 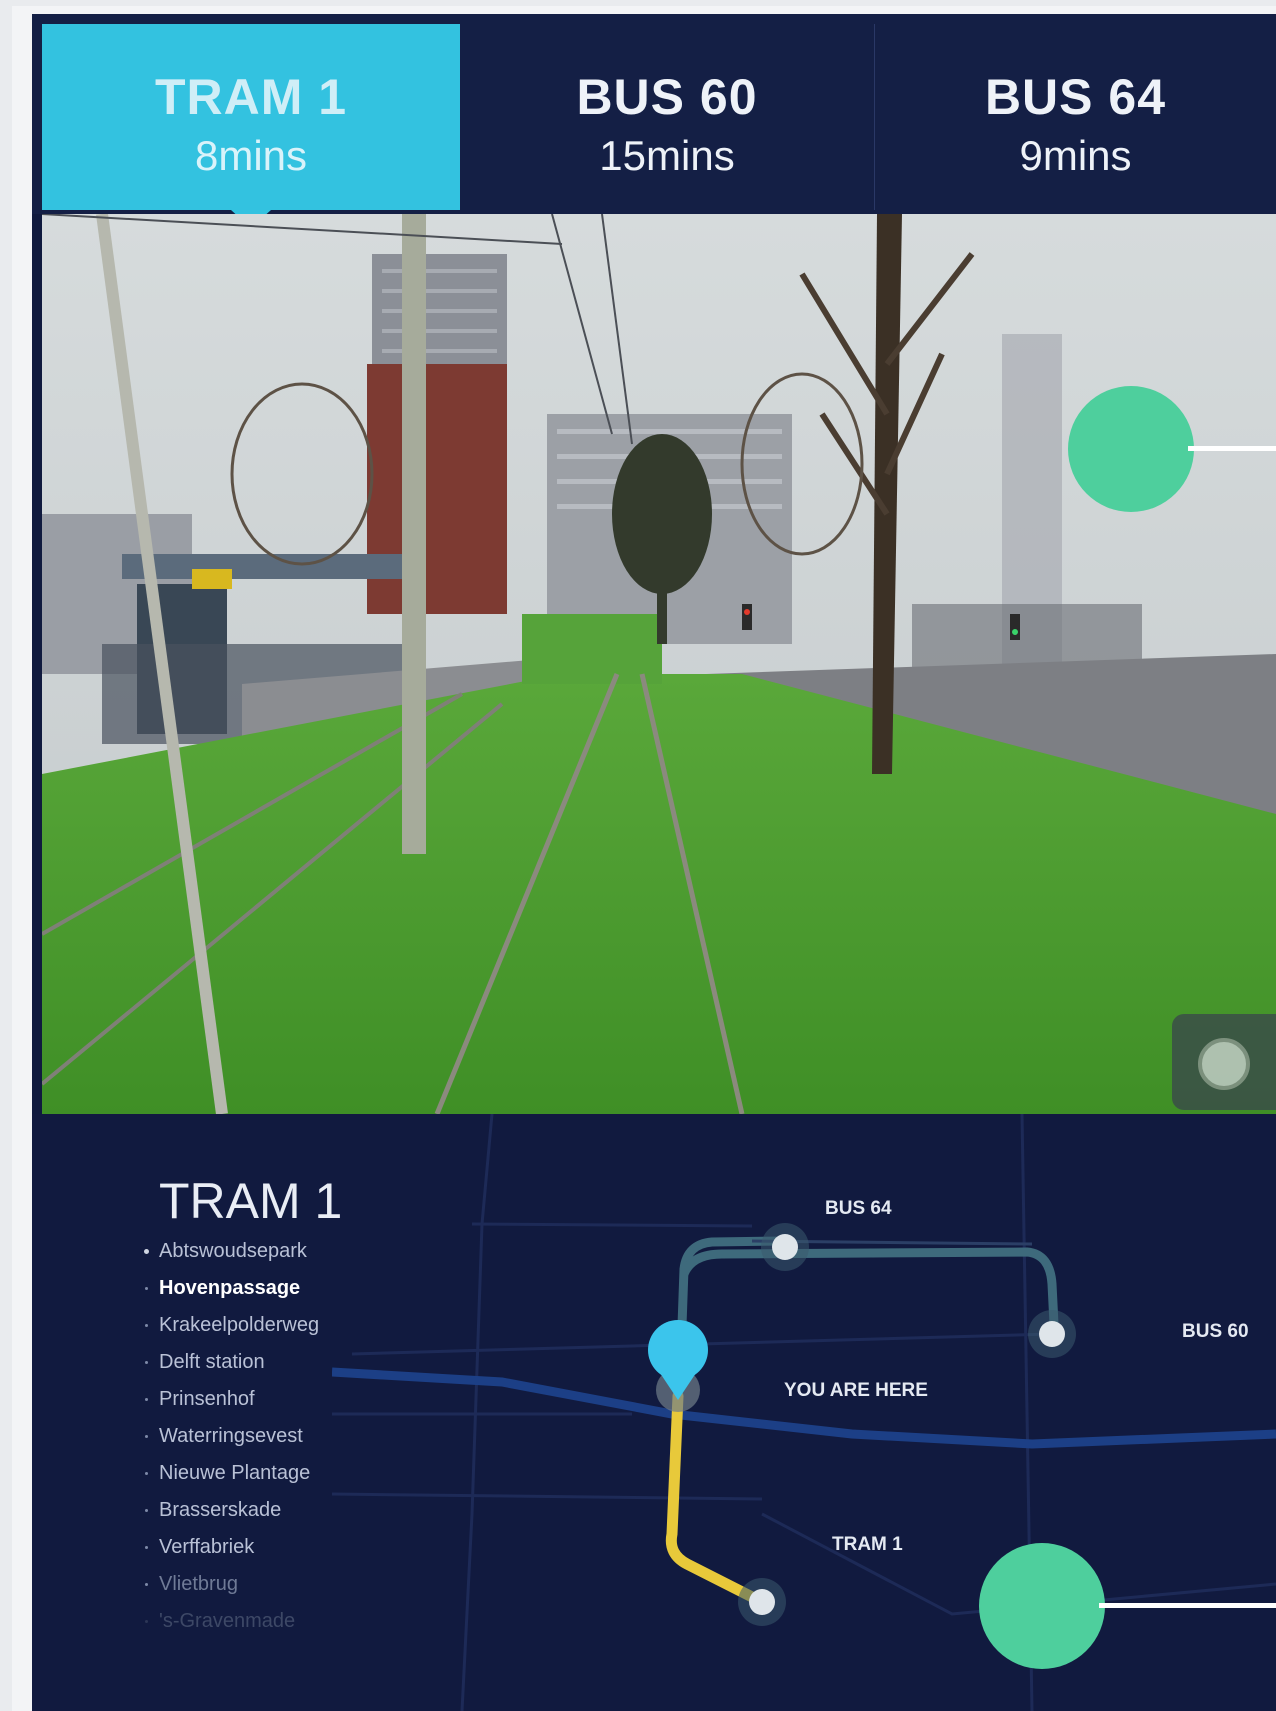 What do you see at coordinates (212, 1362) in the screenshot?
I see `stop-label: Delft station` at bounding box center [212, 1362].